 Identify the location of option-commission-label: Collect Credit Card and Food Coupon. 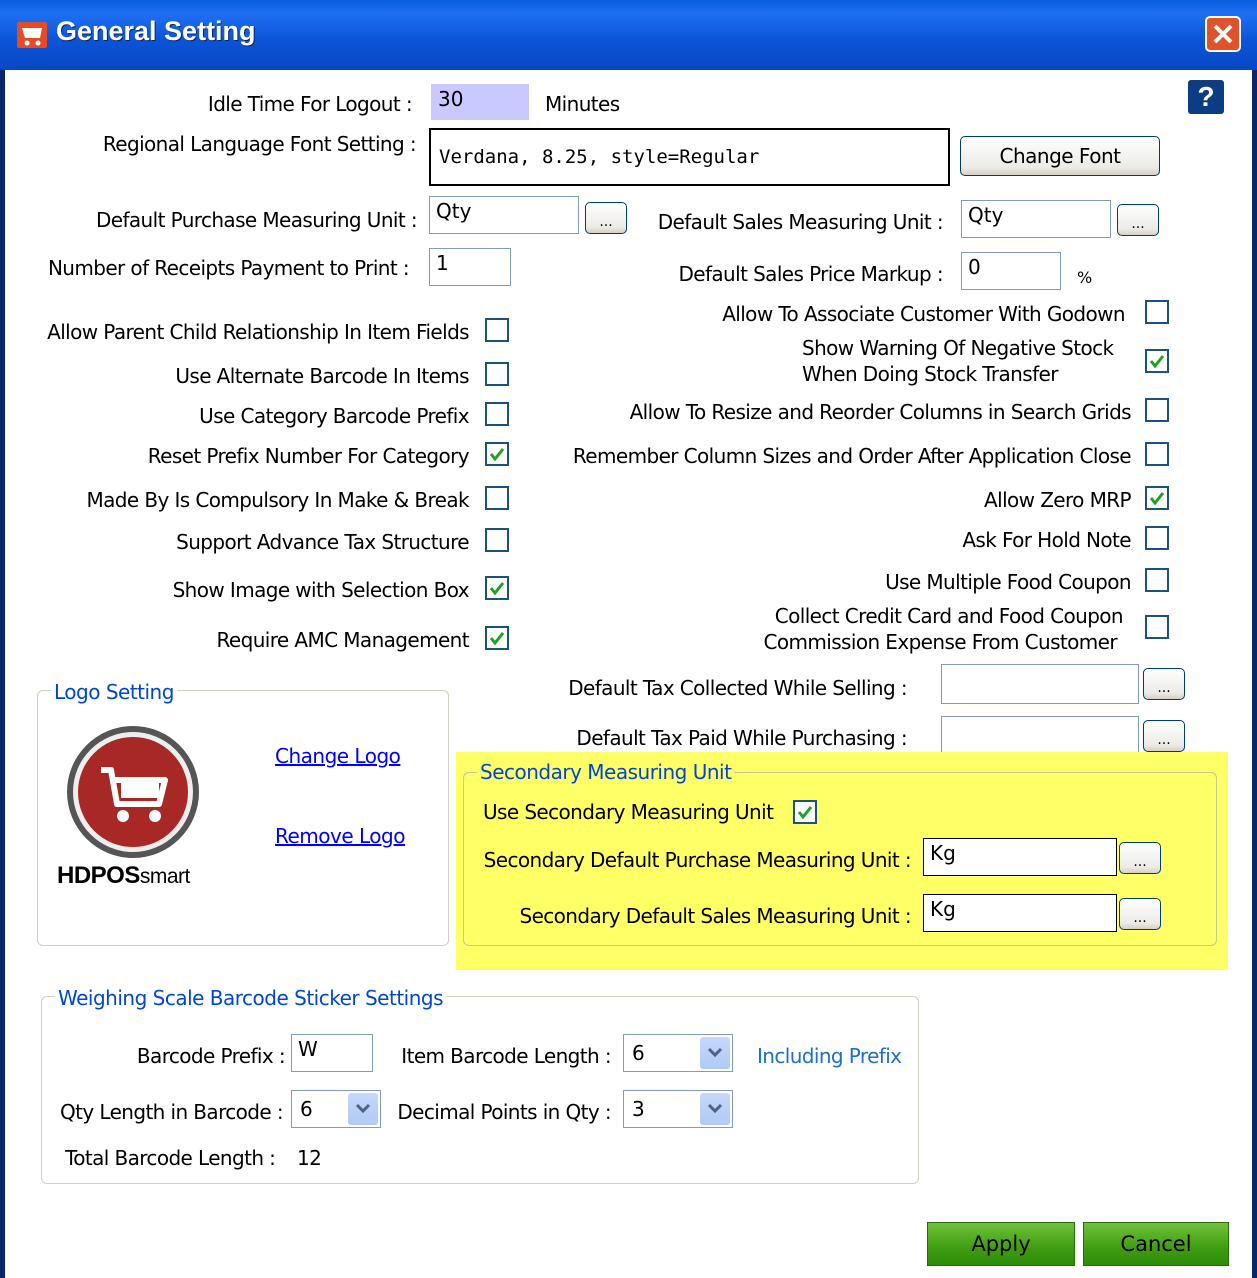
(949, 616).